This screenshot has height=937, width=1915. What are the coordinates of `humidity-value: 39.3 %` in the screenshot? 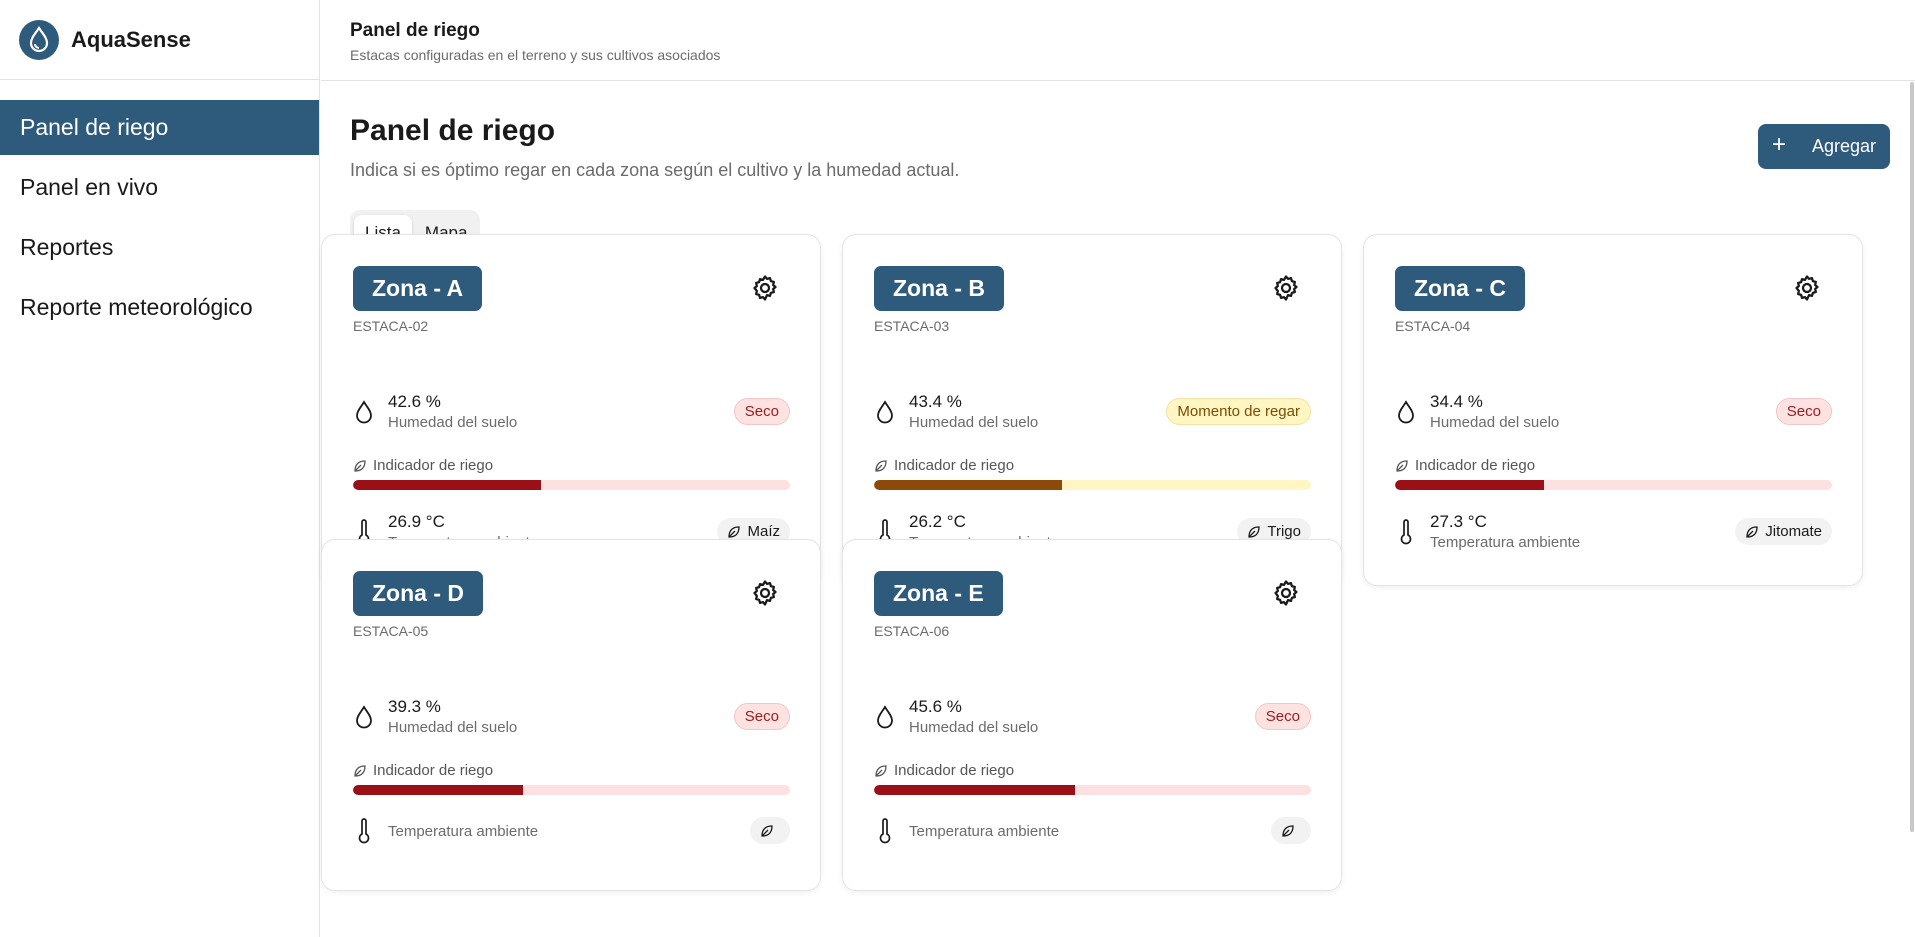 It's located at (414, 706).